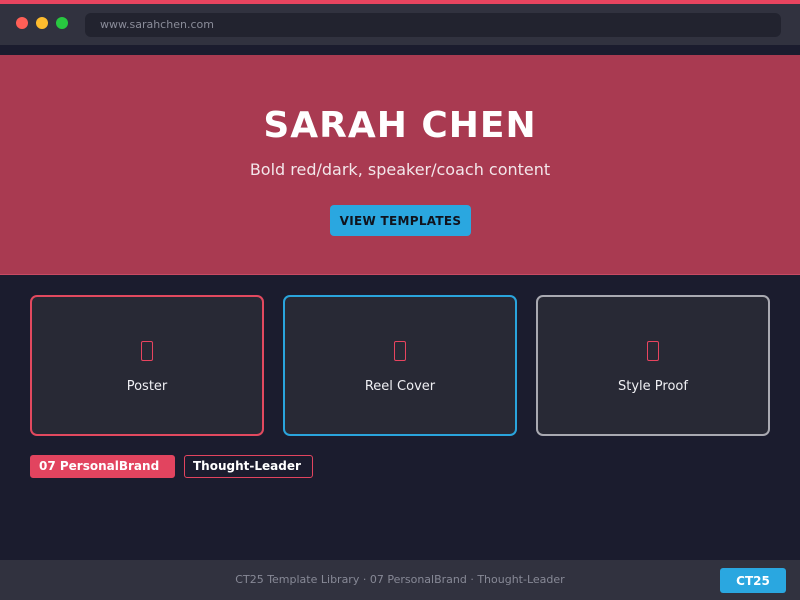 The width and height of the screenshot is (800, 600). Describe the element at coordinates (248, 466) in the screenshot. I see `tag-thought-leader: Thought-Leader` at that location.